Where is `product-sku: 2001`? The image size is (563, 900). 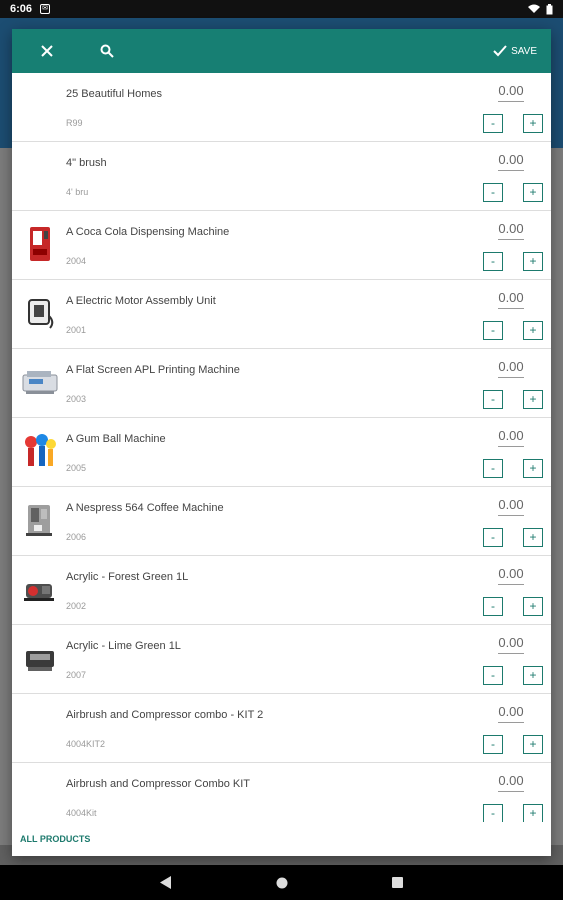
product-sku: 2001 is located at coordinates (76, 330).